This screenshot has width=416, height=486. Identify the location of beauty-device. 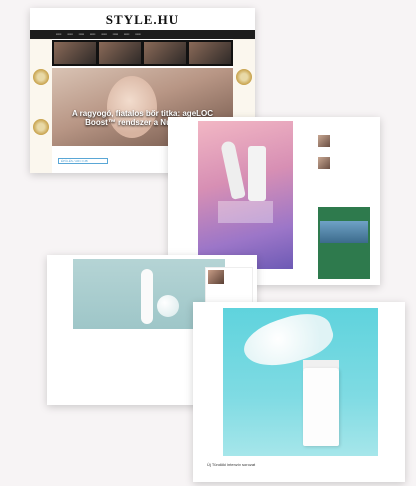
(233, 170).